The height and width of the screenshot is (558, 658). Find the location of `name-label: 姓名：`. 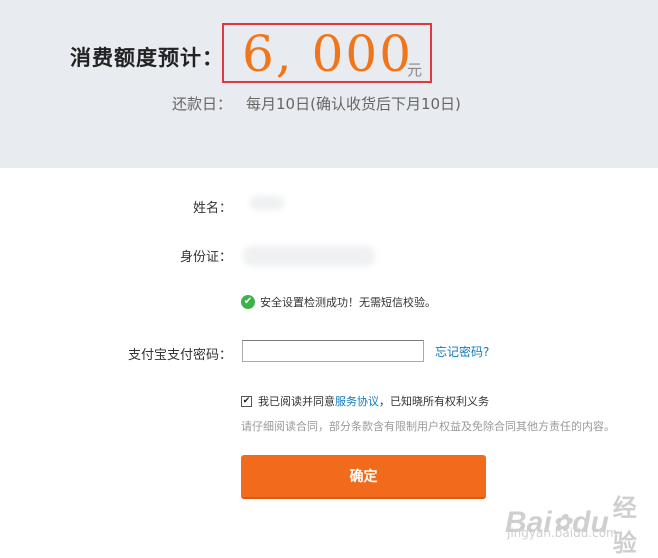

name-label: 姓名： is located at coordinates (212, 208).